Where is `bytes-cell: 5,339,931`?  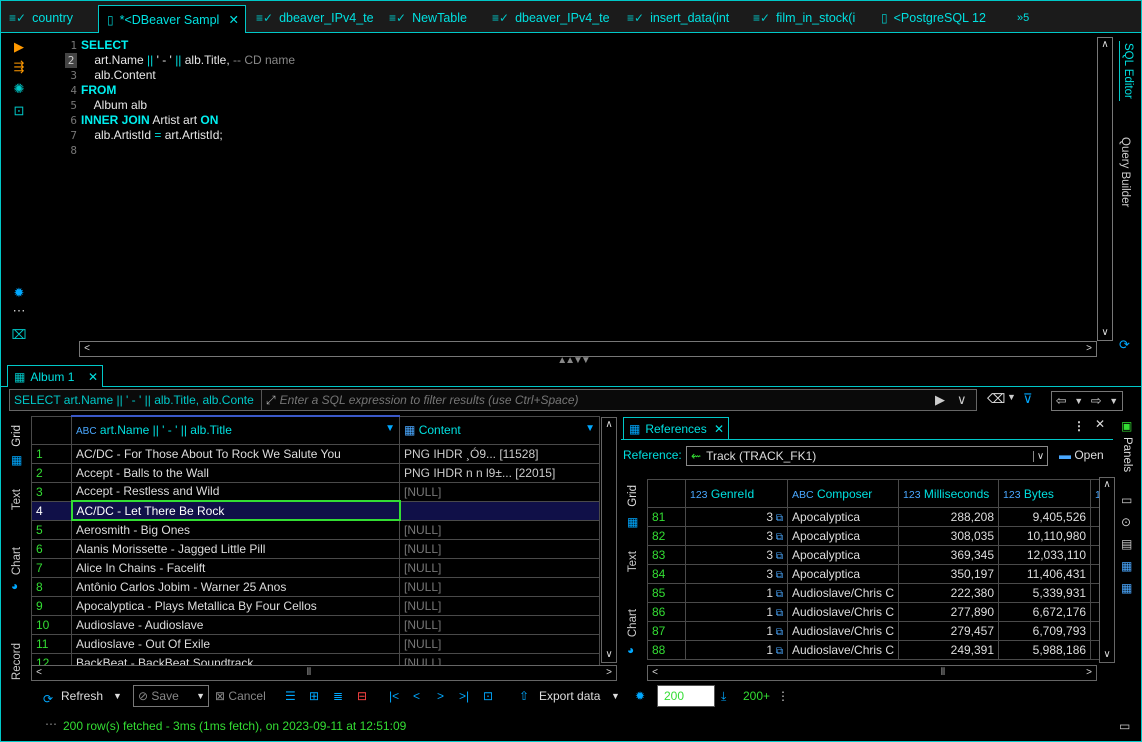 bytes-cell: 5,339,931 is located at coordinates (1045, 593).